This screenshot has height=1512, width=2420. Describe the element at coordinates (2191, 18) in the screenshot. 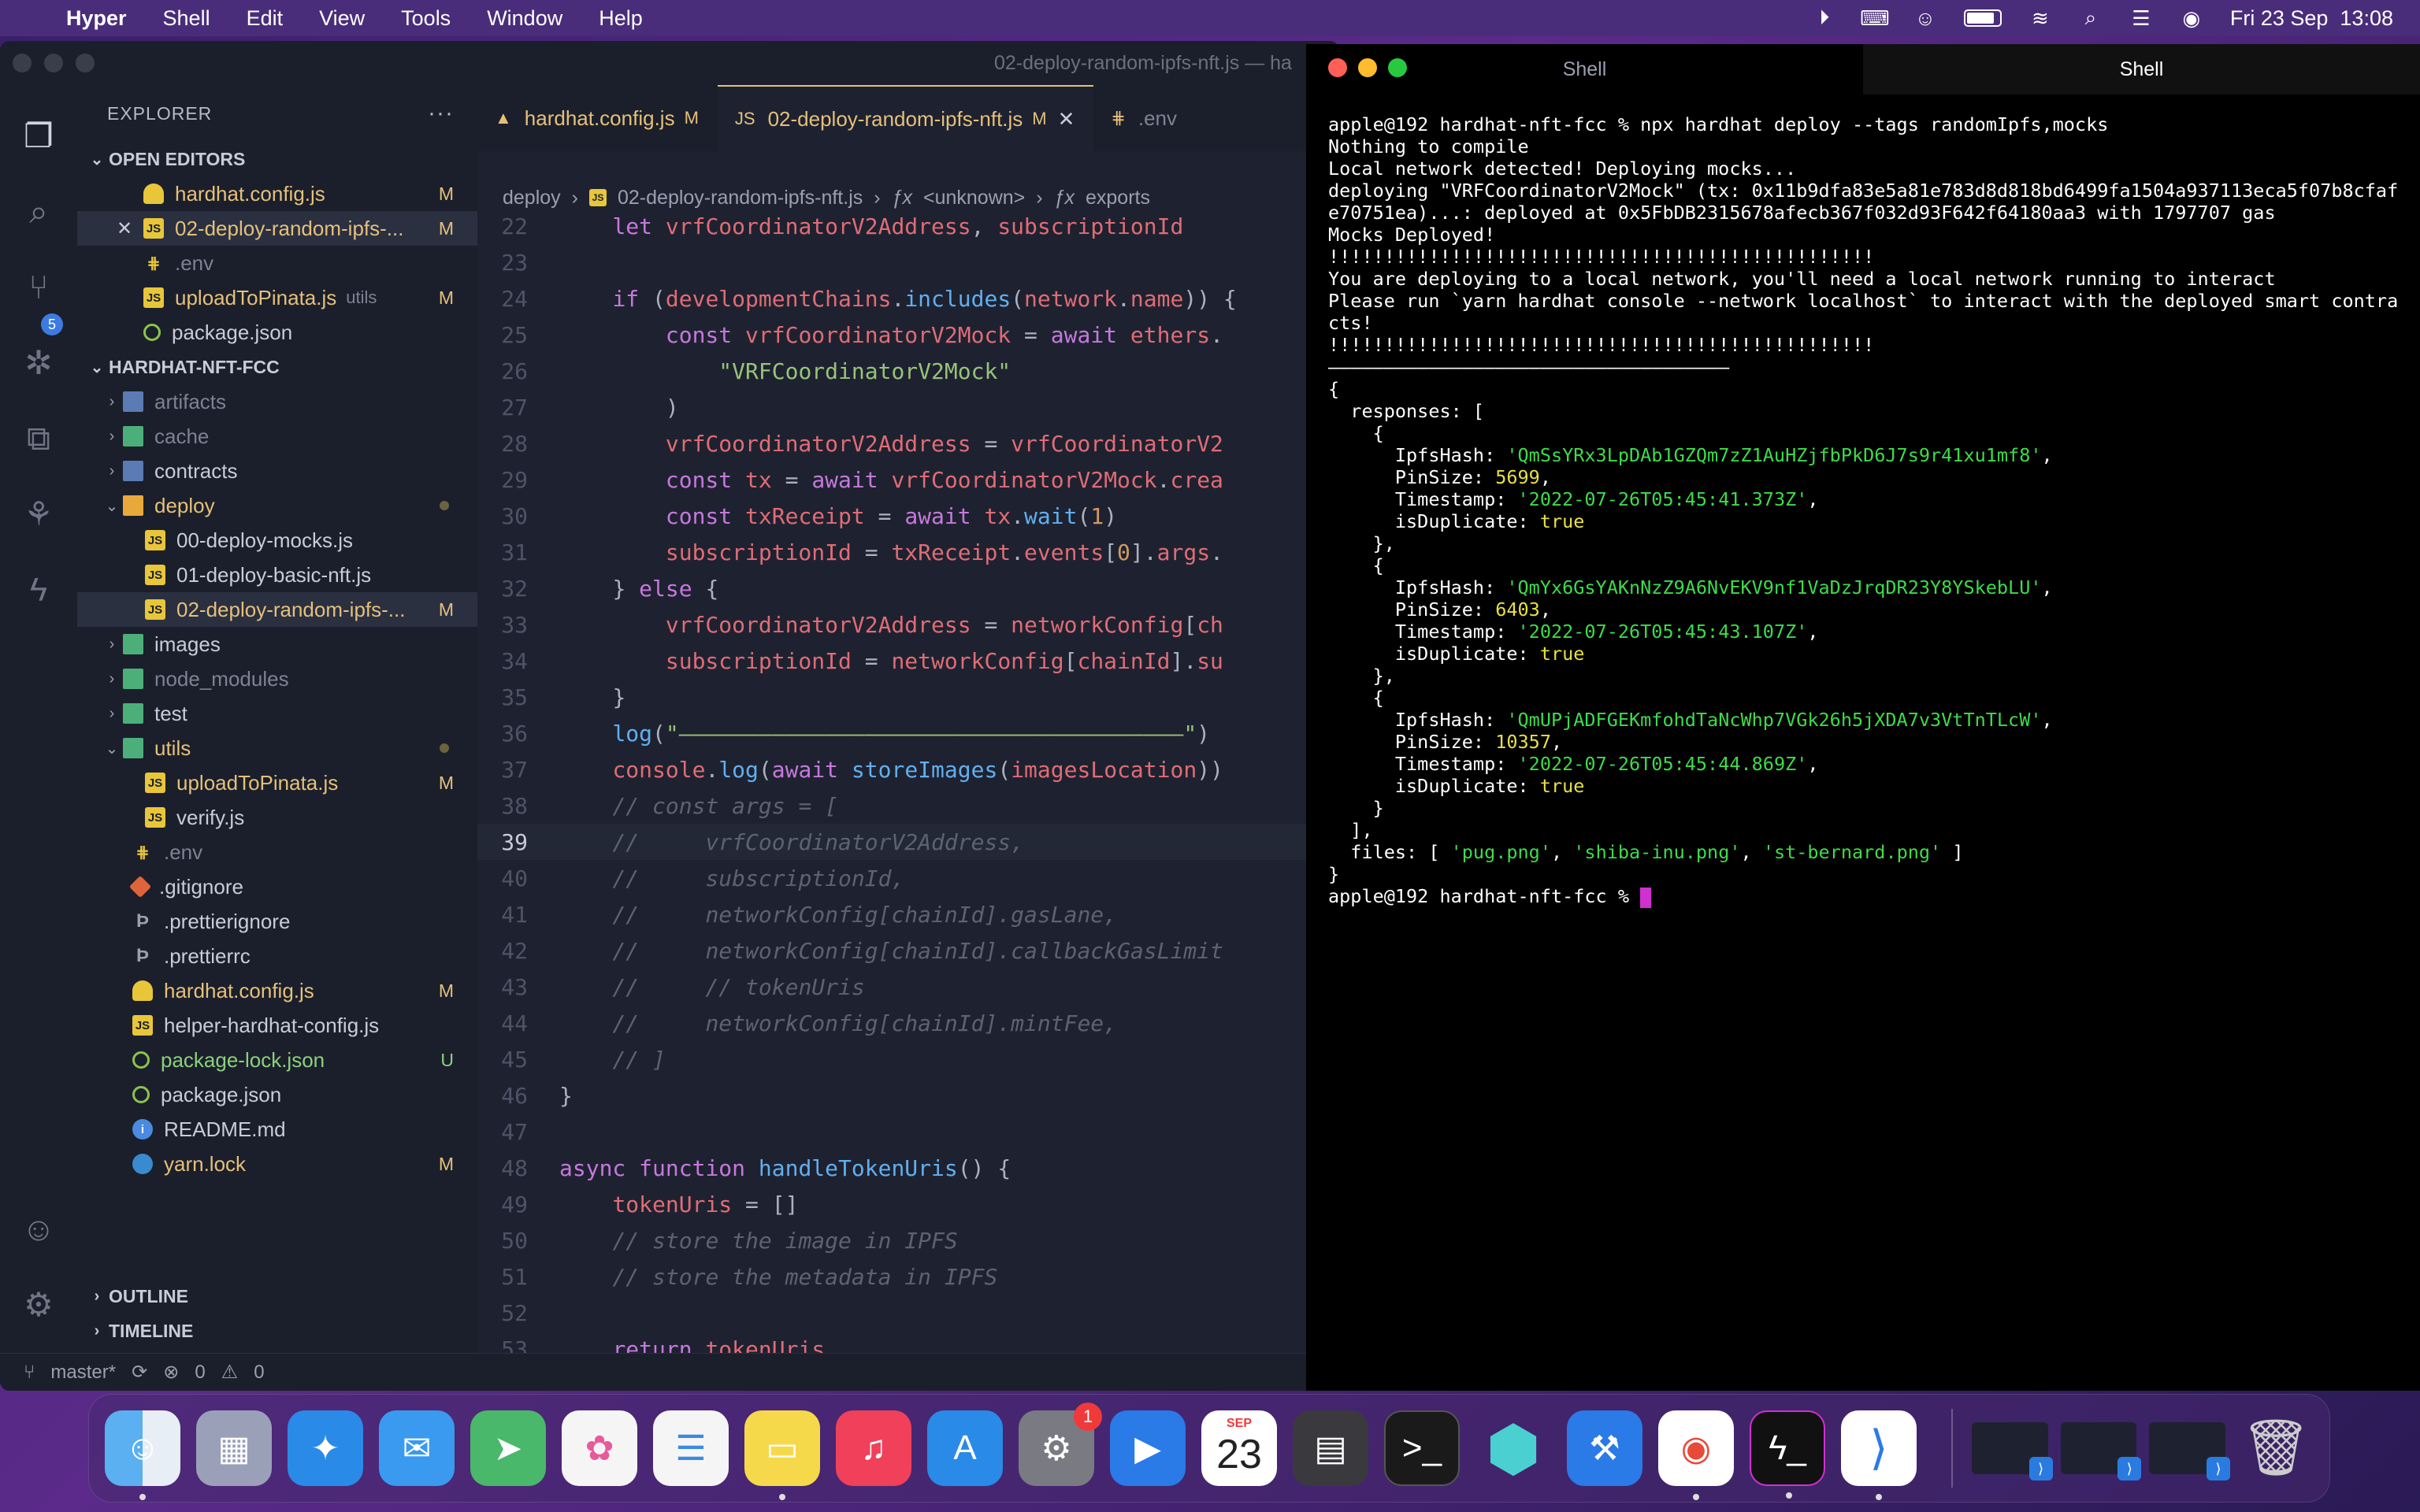

I see `siri-icon: ◉` at that location.